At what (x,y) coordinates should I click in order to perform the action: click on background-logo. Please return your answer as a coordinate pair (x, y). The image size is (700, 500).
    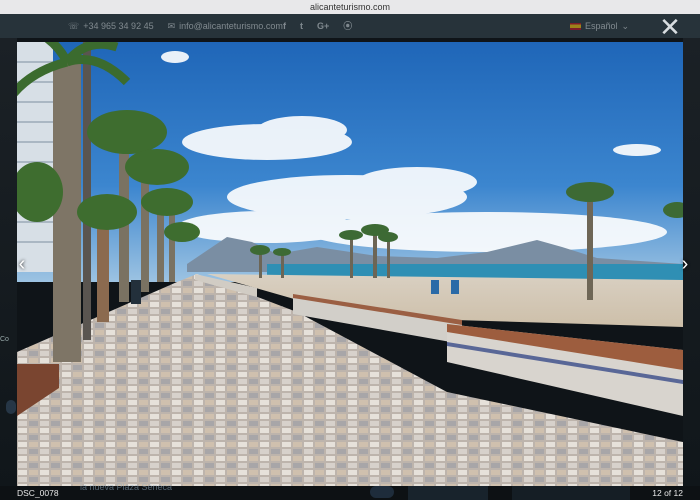
    Looking at the image, I should click on (382, 492).